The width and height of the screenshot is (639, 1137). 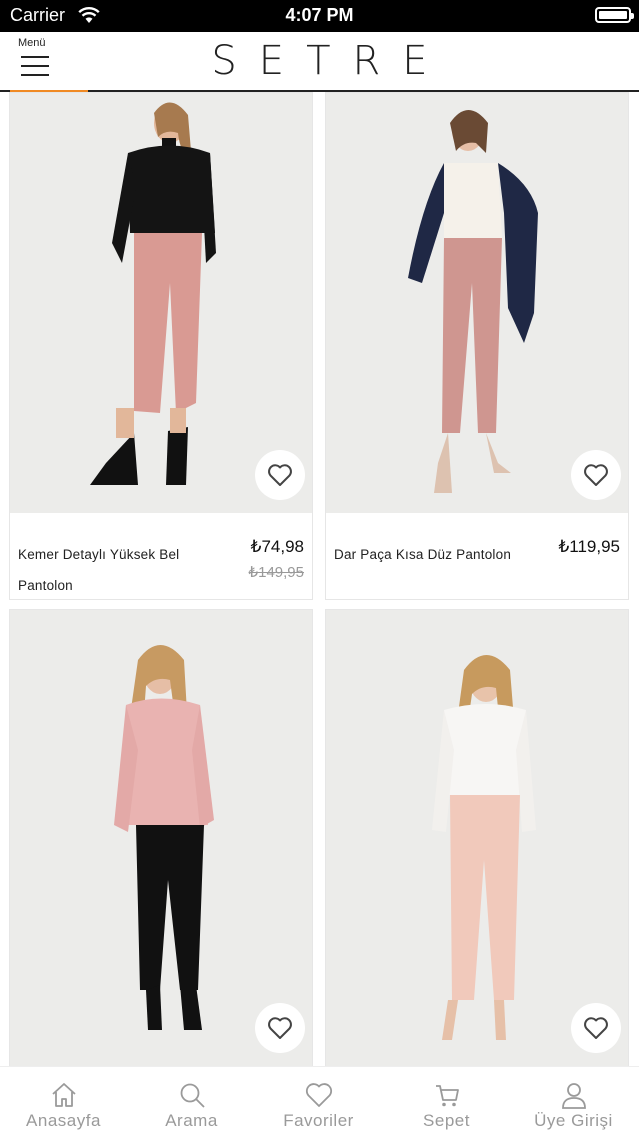 What do you see at coordinates (614, 15) in the screenshot?
I see `battery-icon` at bounding box center [614, 15].